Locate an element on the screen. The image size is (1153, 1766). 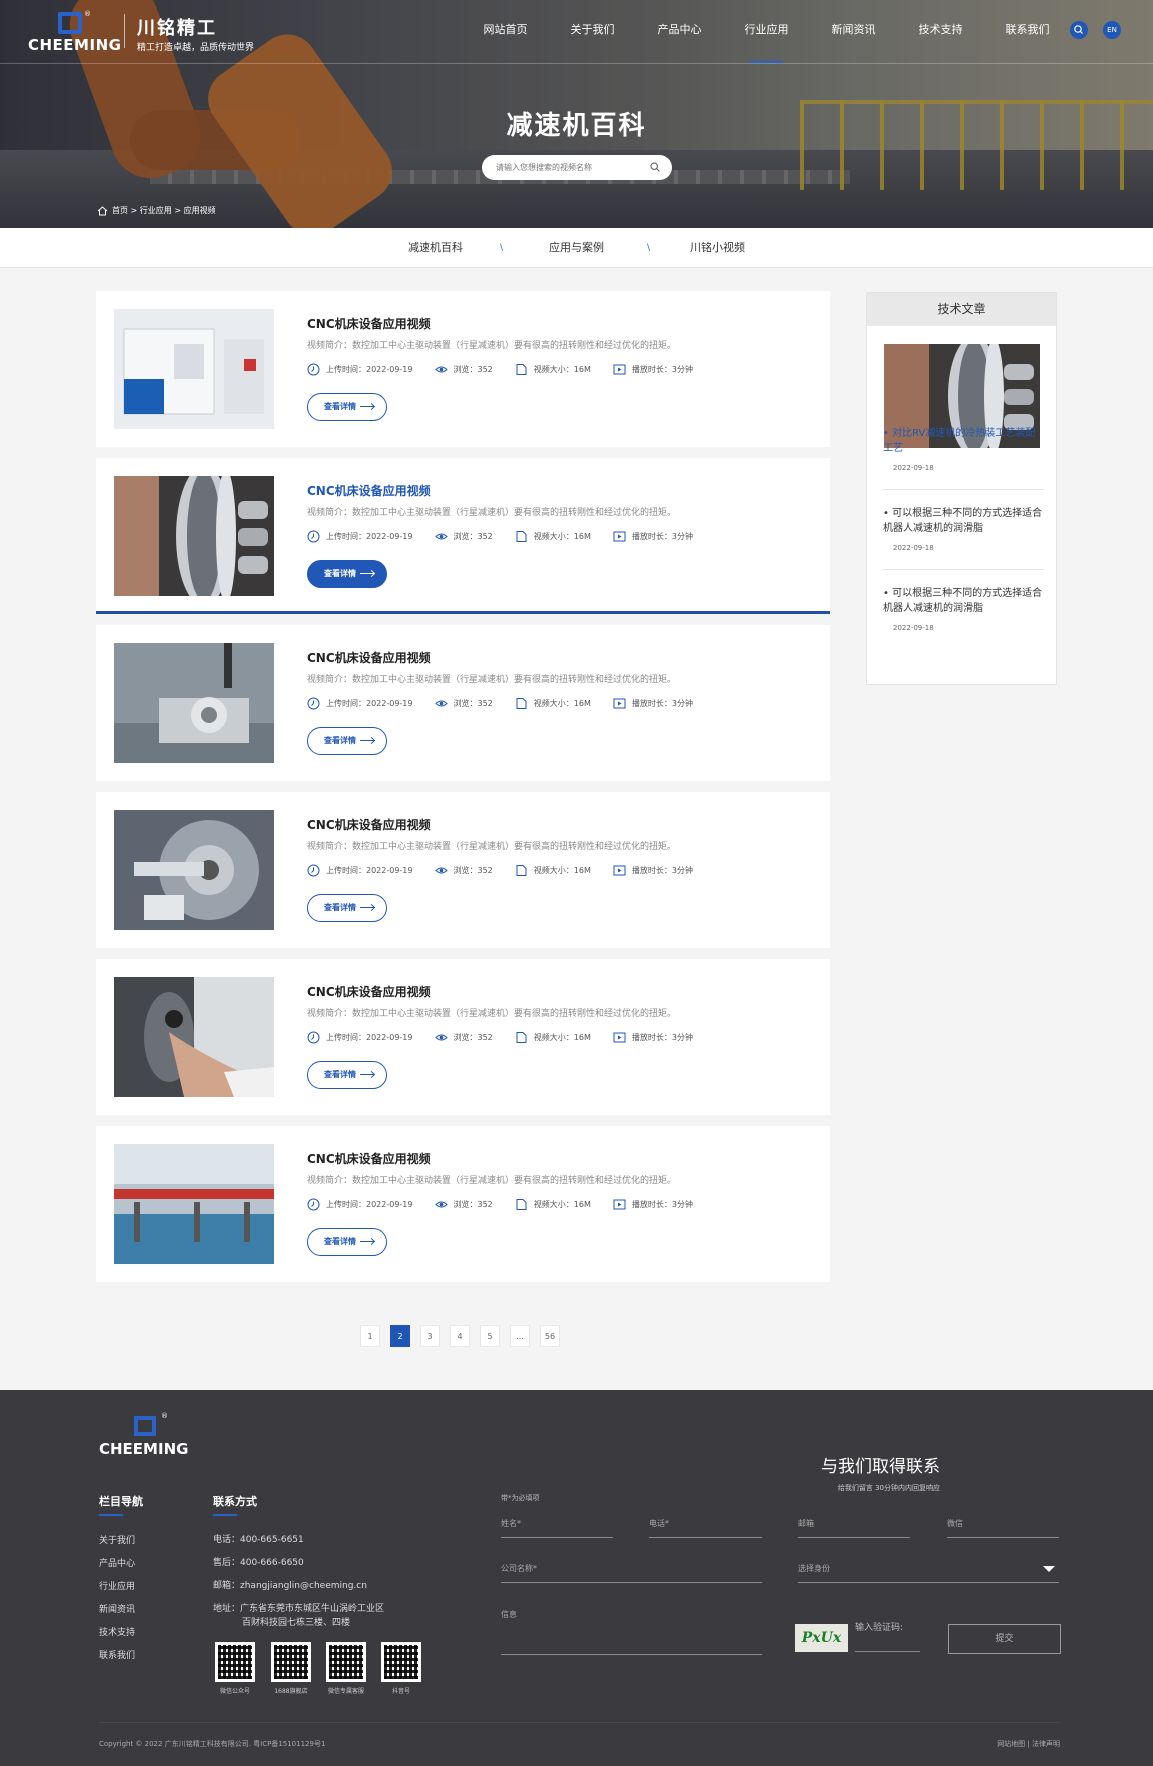
home-icon is located at coordinates (102, 210).